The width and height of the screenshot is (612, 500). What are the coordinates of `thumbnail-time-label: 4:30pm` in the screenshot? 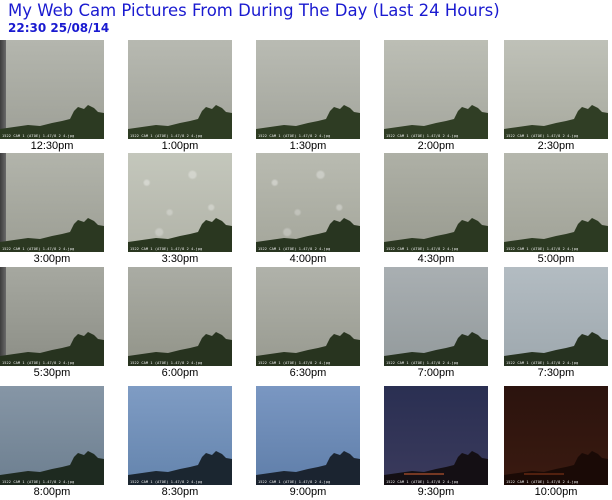 It's located at (436, 259).